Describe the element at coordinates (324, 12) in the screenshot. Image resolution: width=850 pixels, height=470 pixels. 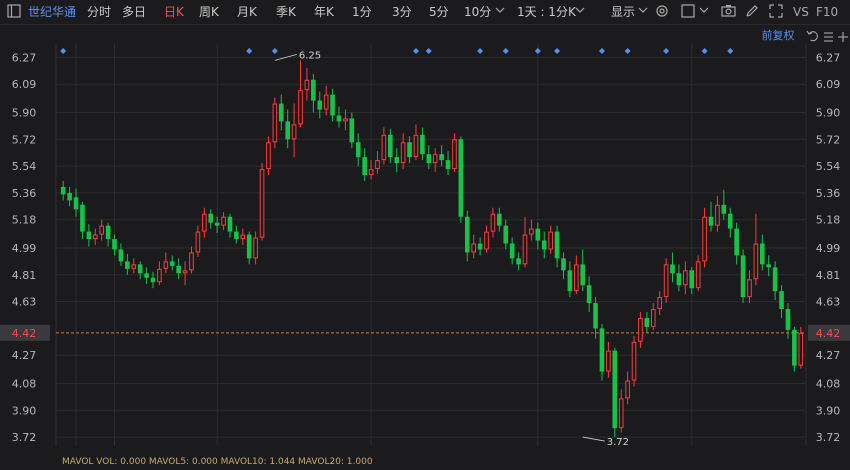
I see `tab-yearly-k: 年K` at that location.